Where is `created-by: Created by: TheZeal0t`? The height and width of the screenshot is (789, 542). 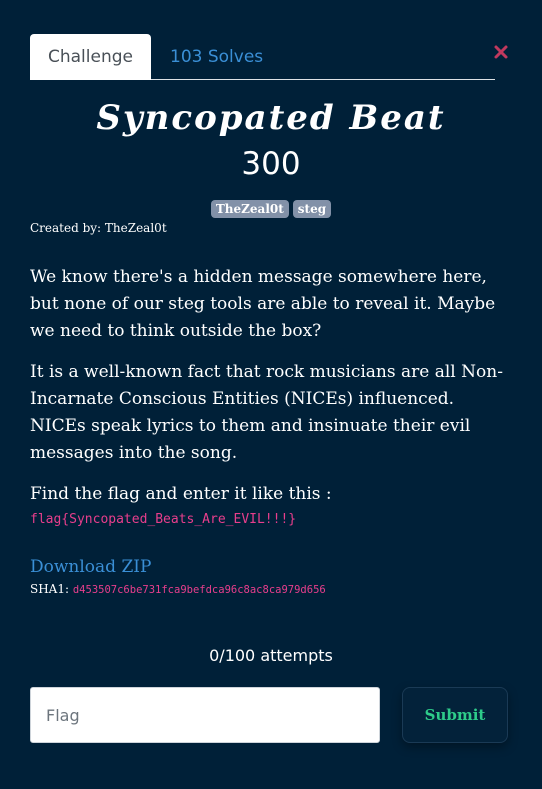
created-by: Created by: TheZeal0t is located at coordinates (98, 228).